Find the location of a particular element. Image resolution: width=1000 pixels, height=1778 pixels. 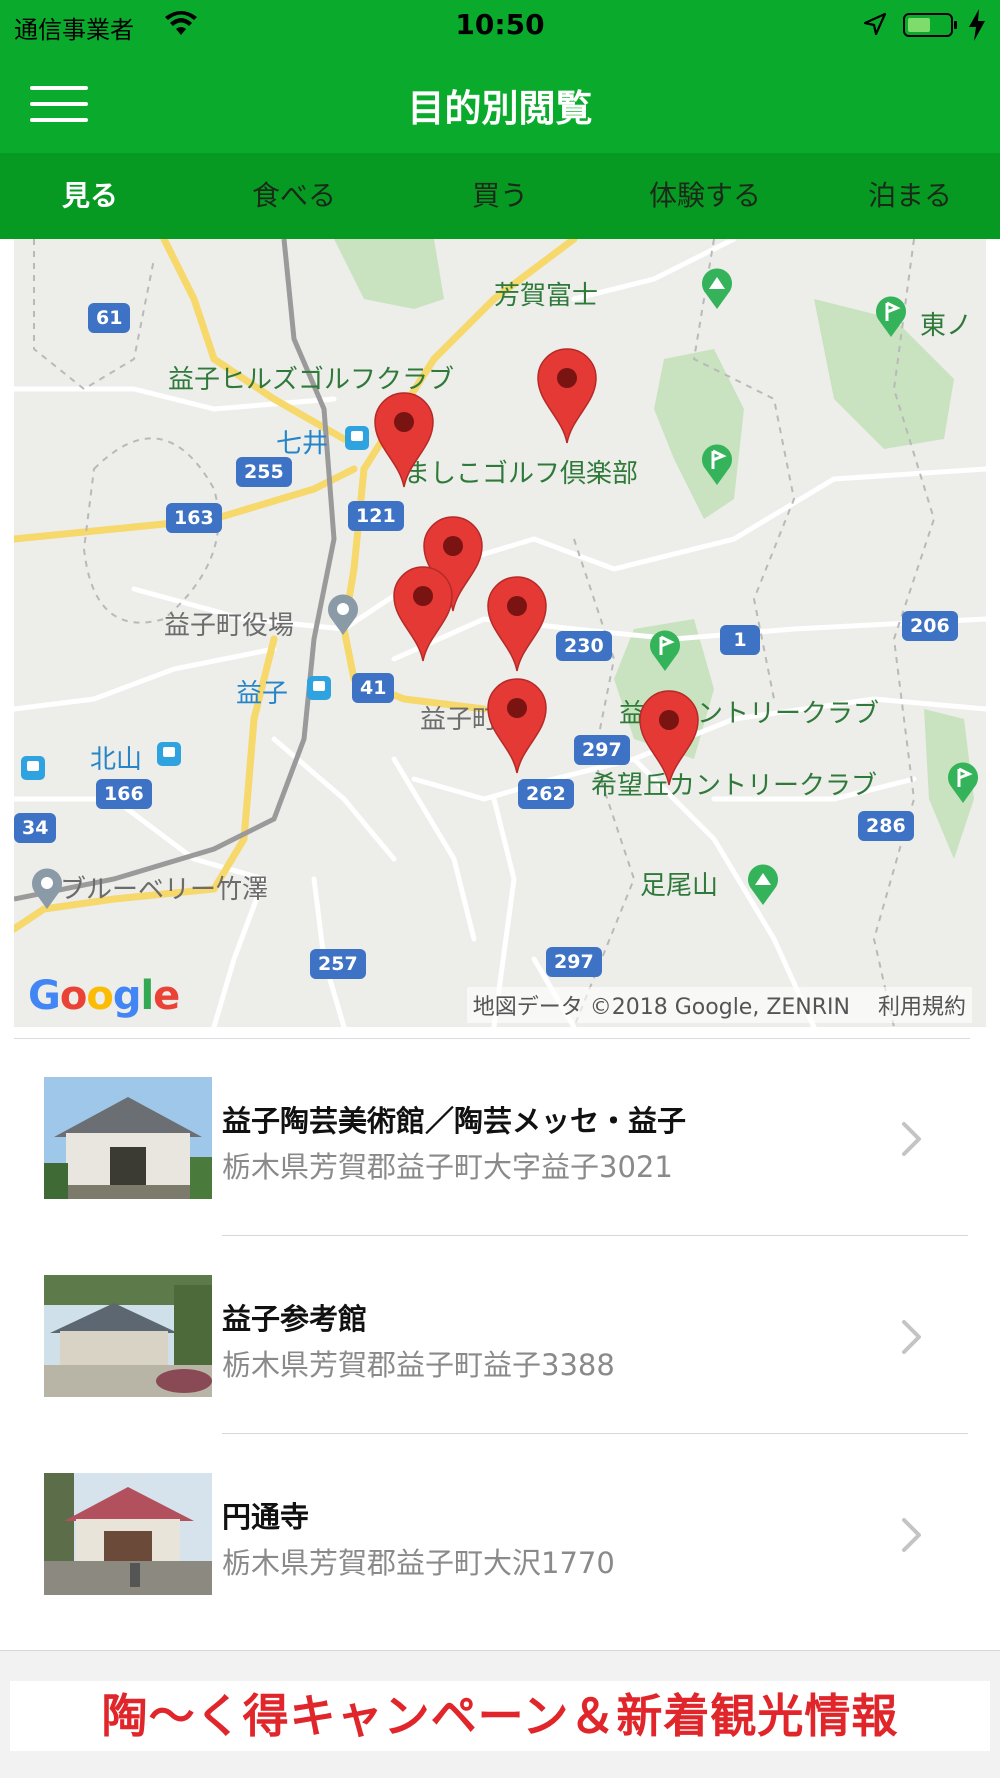

map-footer: Google 地図データ ©2018 Google, ZENRIN 利用規約 is located at coordinates (500, 1000).